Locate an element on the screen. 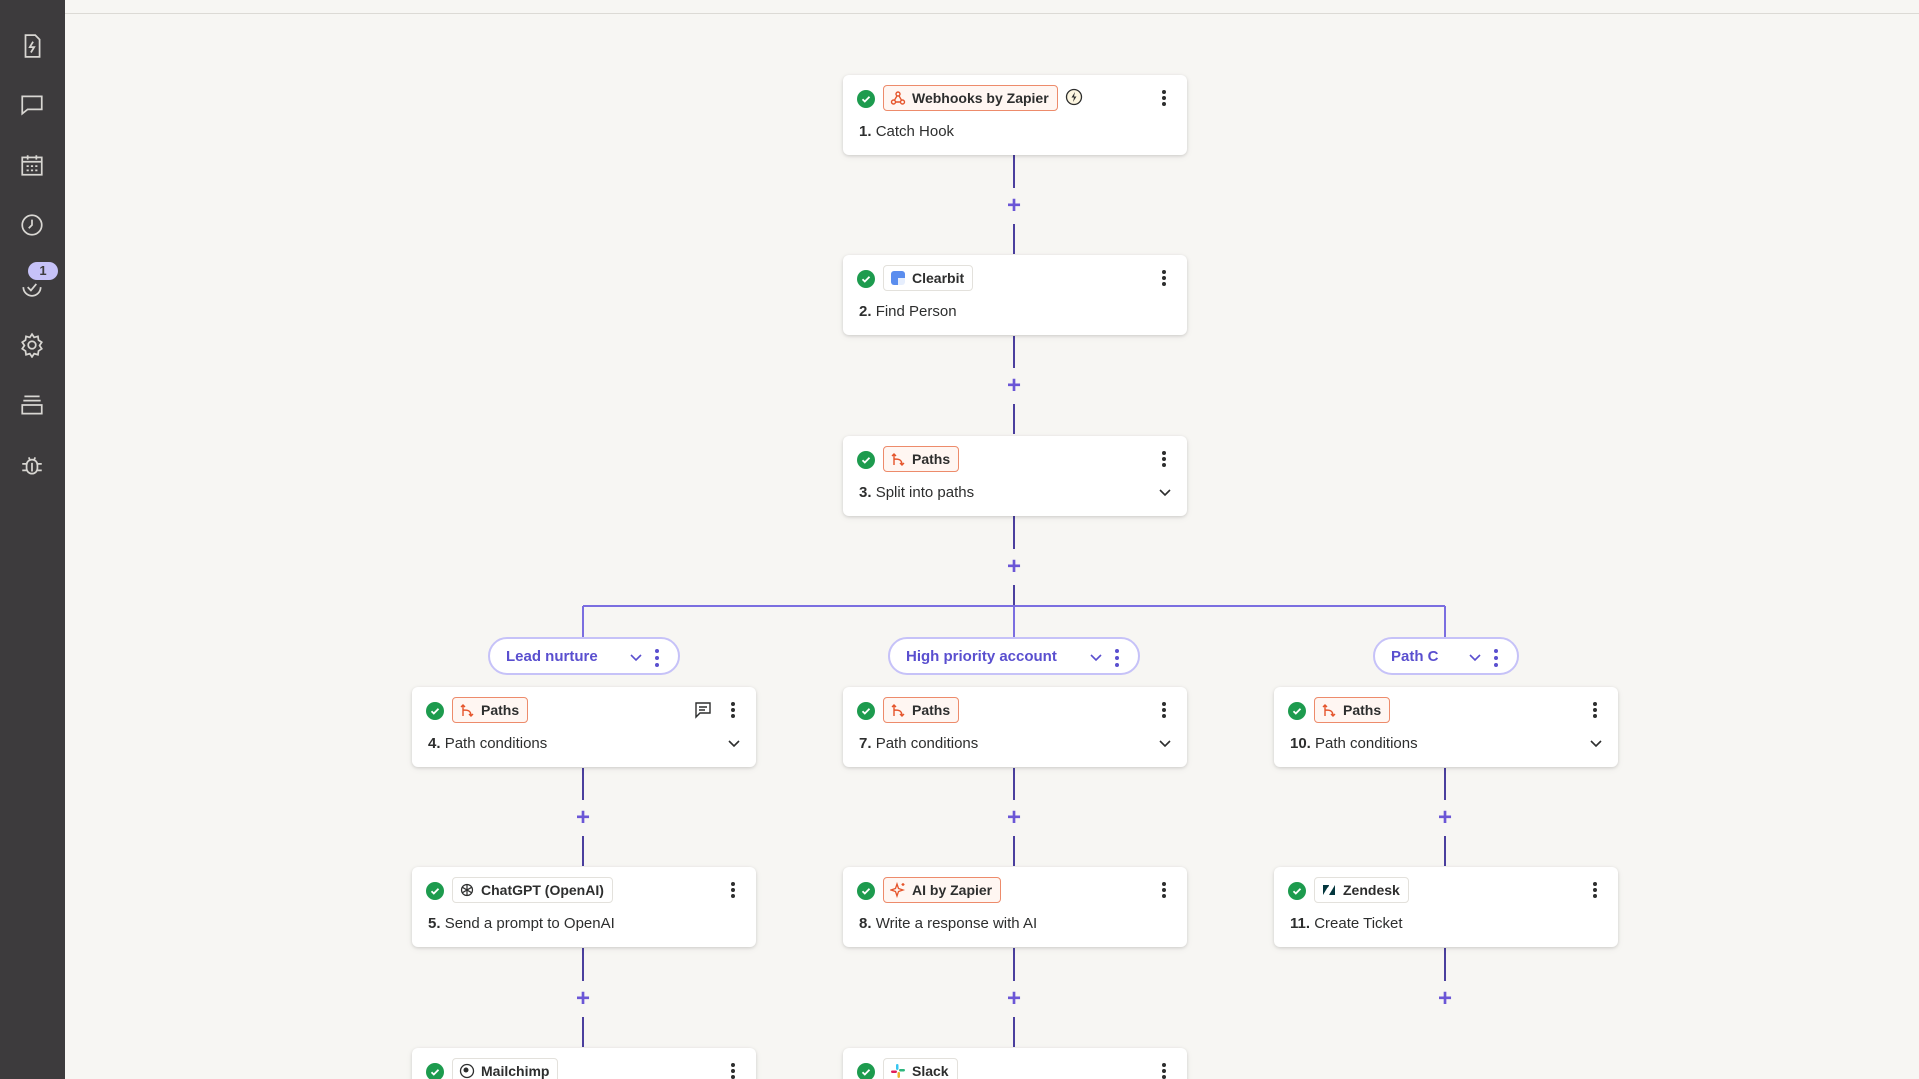 The width and height of the screenshot is (1919, 1079). app-name: Webhooks by Zapier is located at coordinates (980, 98).